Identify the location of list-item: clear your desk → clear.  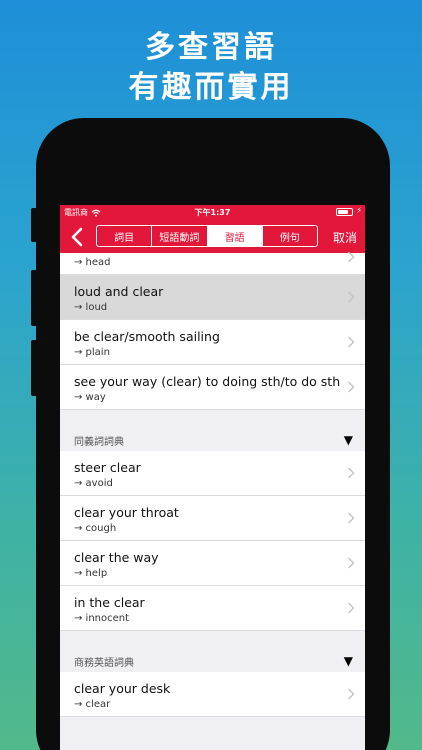
(212, 694).